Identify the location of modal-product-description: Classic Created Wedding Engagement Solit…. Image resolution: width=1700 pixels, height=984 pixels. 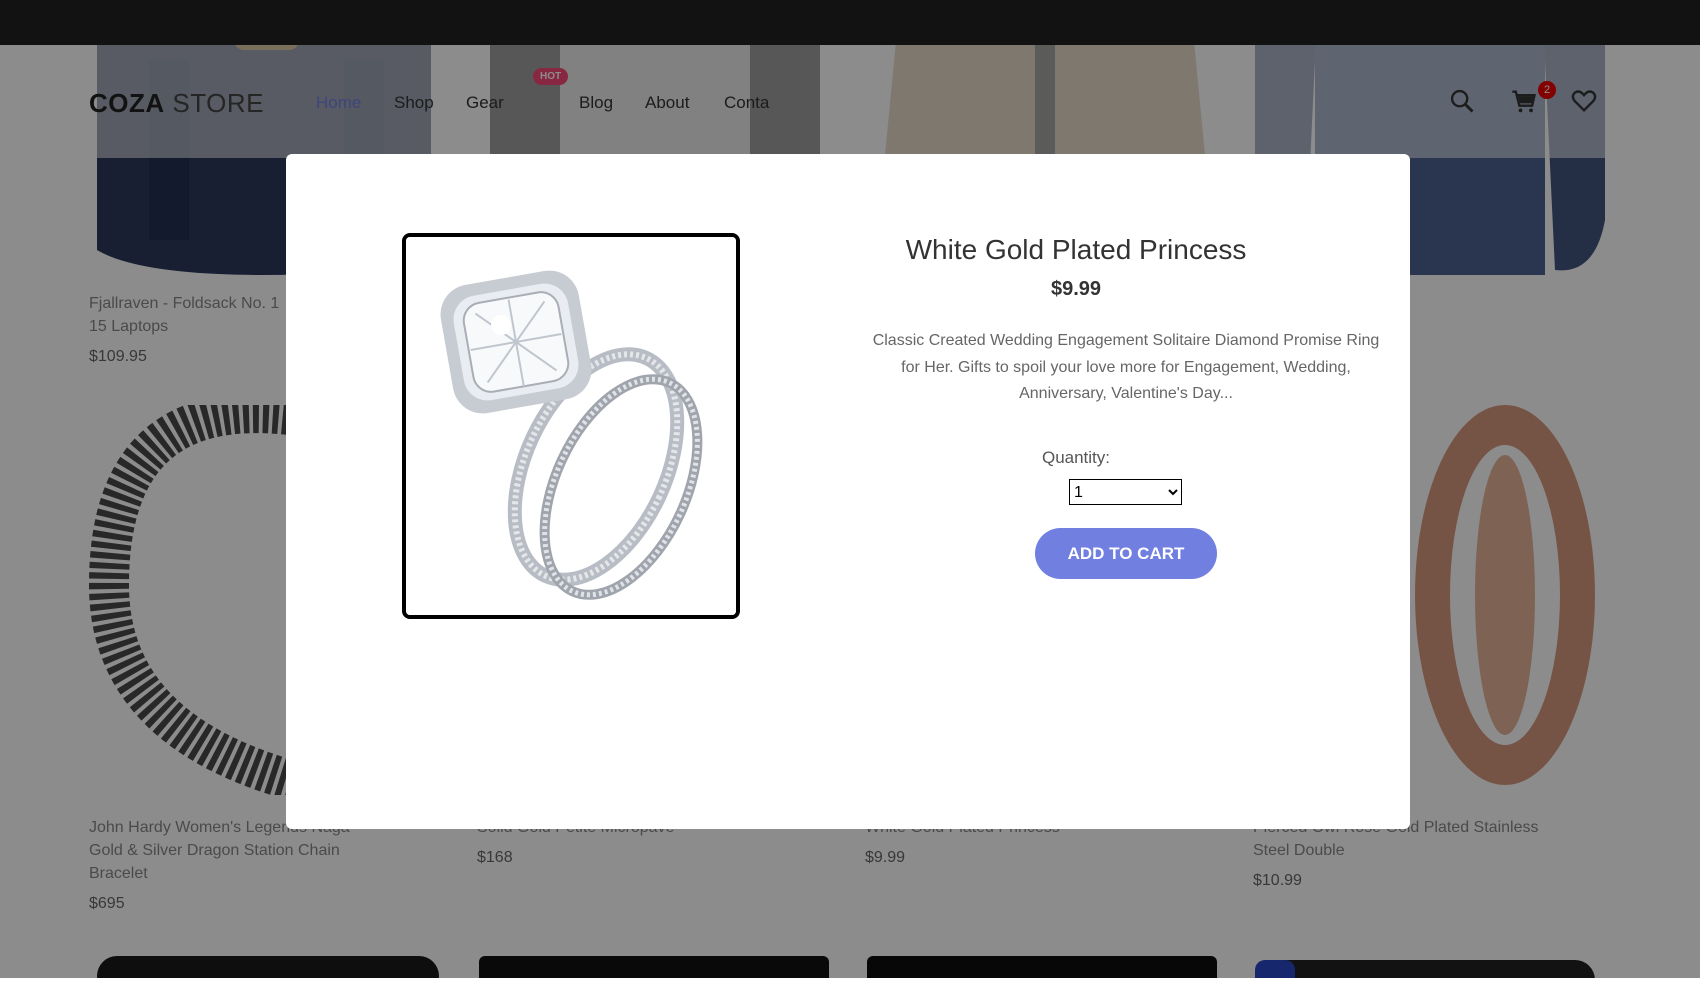
(1126, 367).